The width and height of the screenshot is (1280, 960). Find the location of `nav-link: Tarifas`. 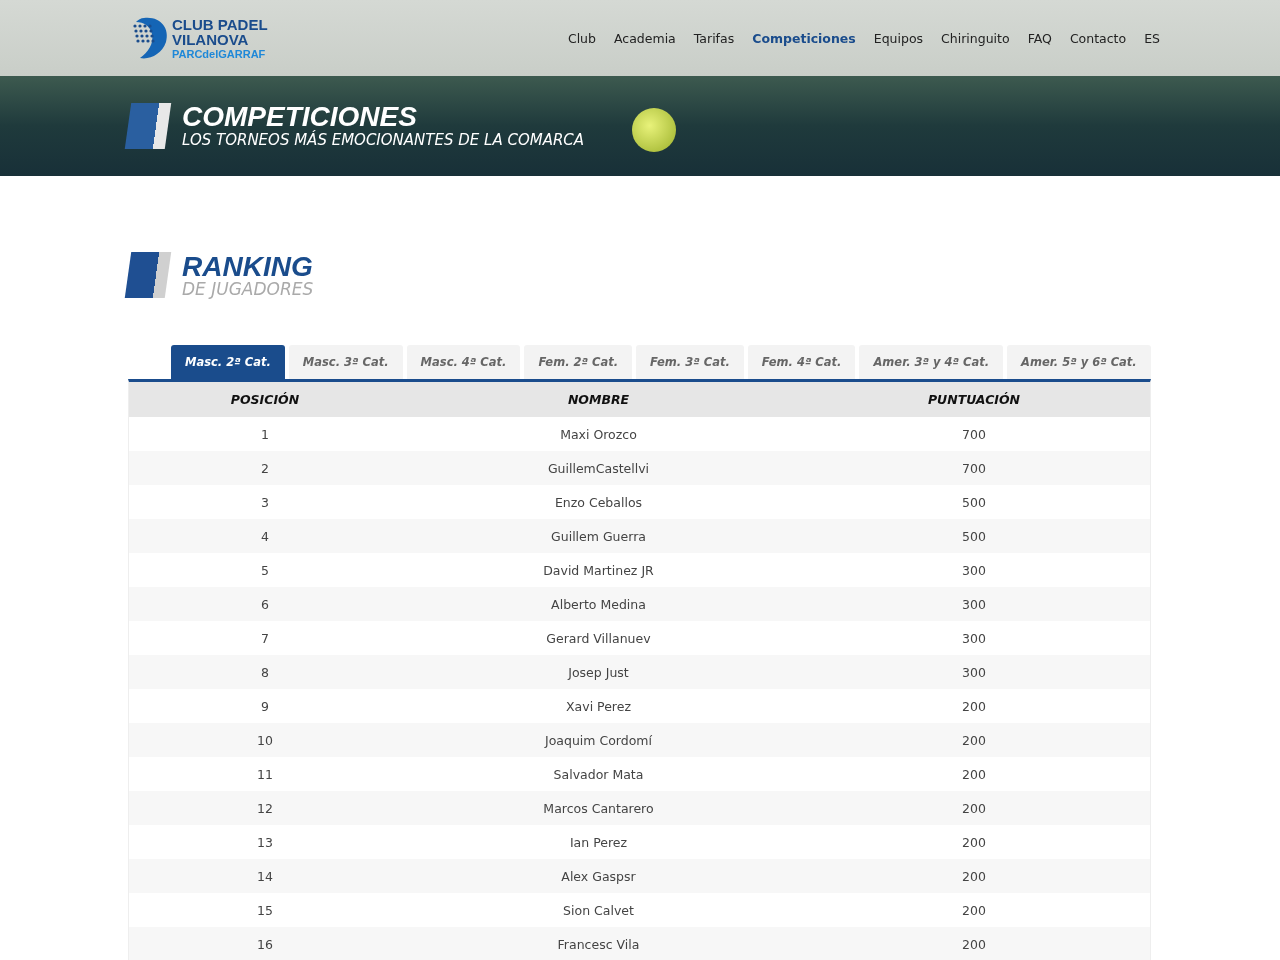

nav-link: Tarifas is located at coordinates (714, 38).